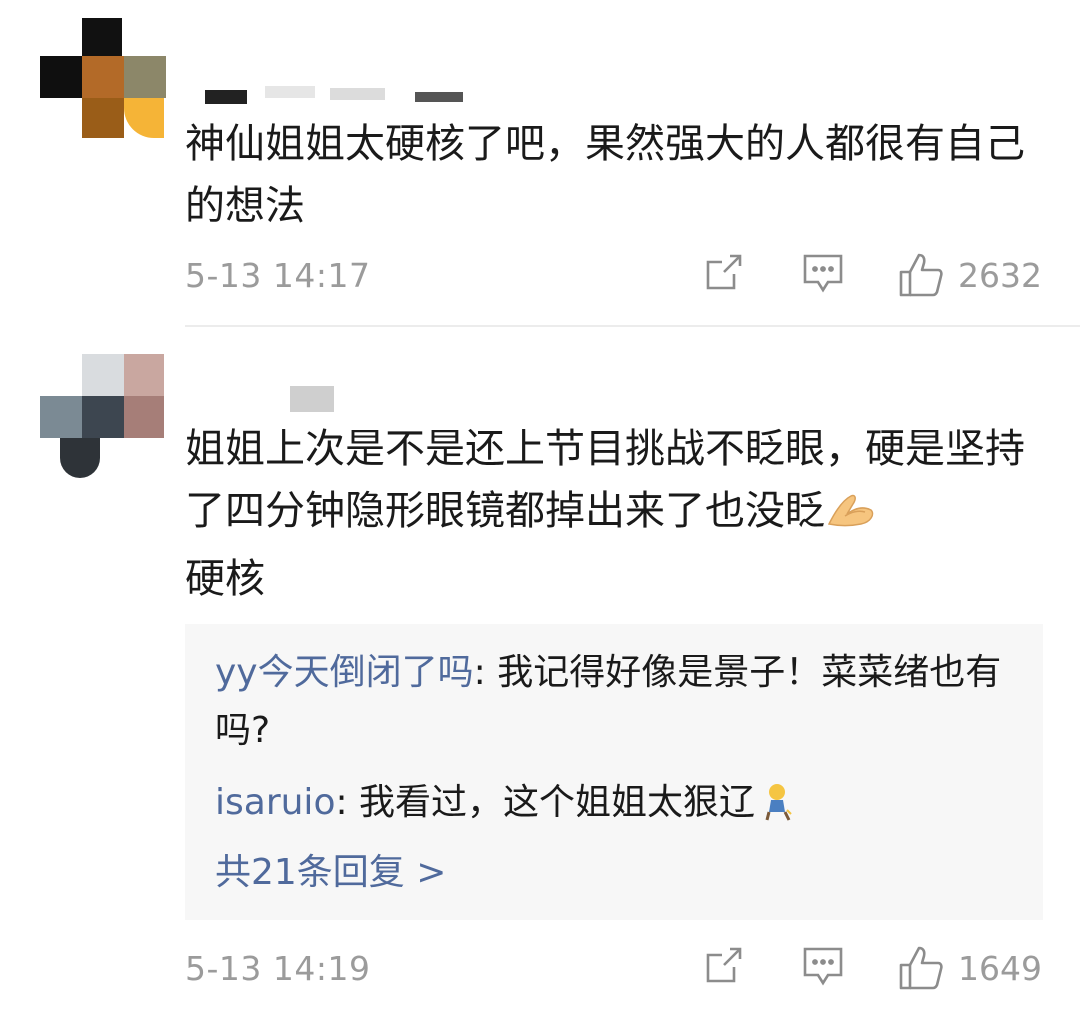  I want to click on comment-timestamp: 5-13 14:19, so click(278, 968).